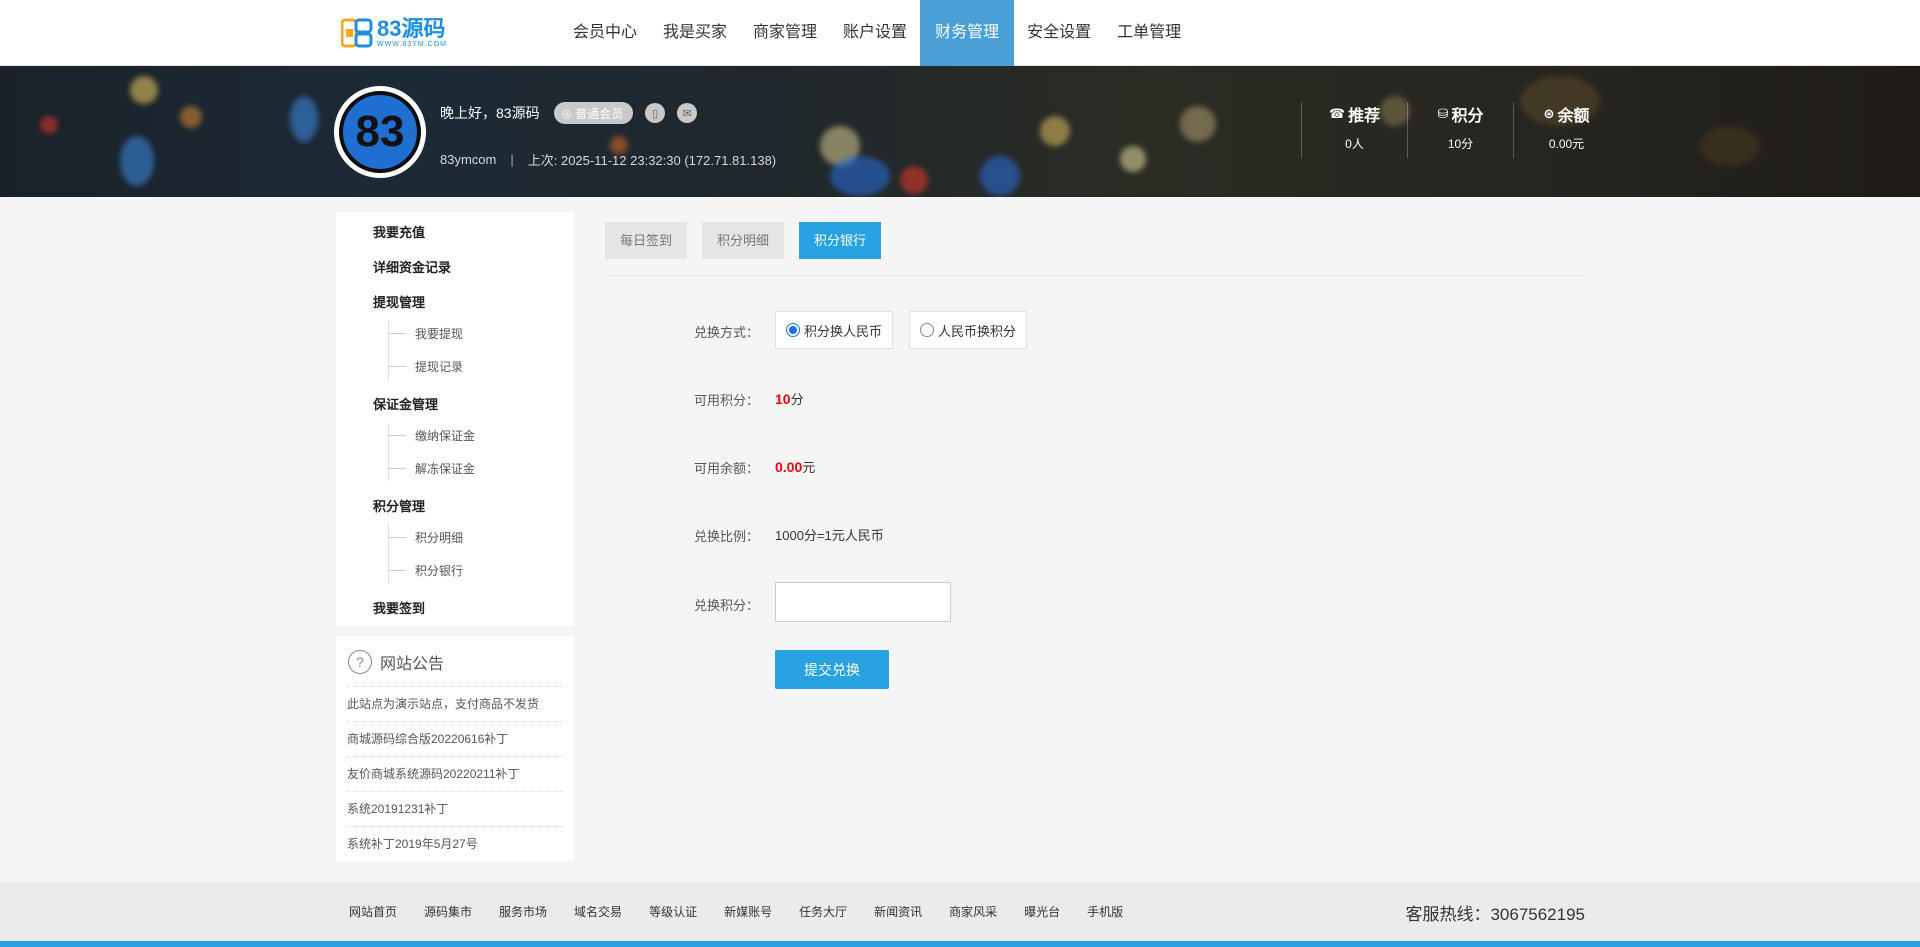 This screenshot has height=947, width=1920. I want to click on service-hotline: 客服热线：3067562195, so click(1495, 914).